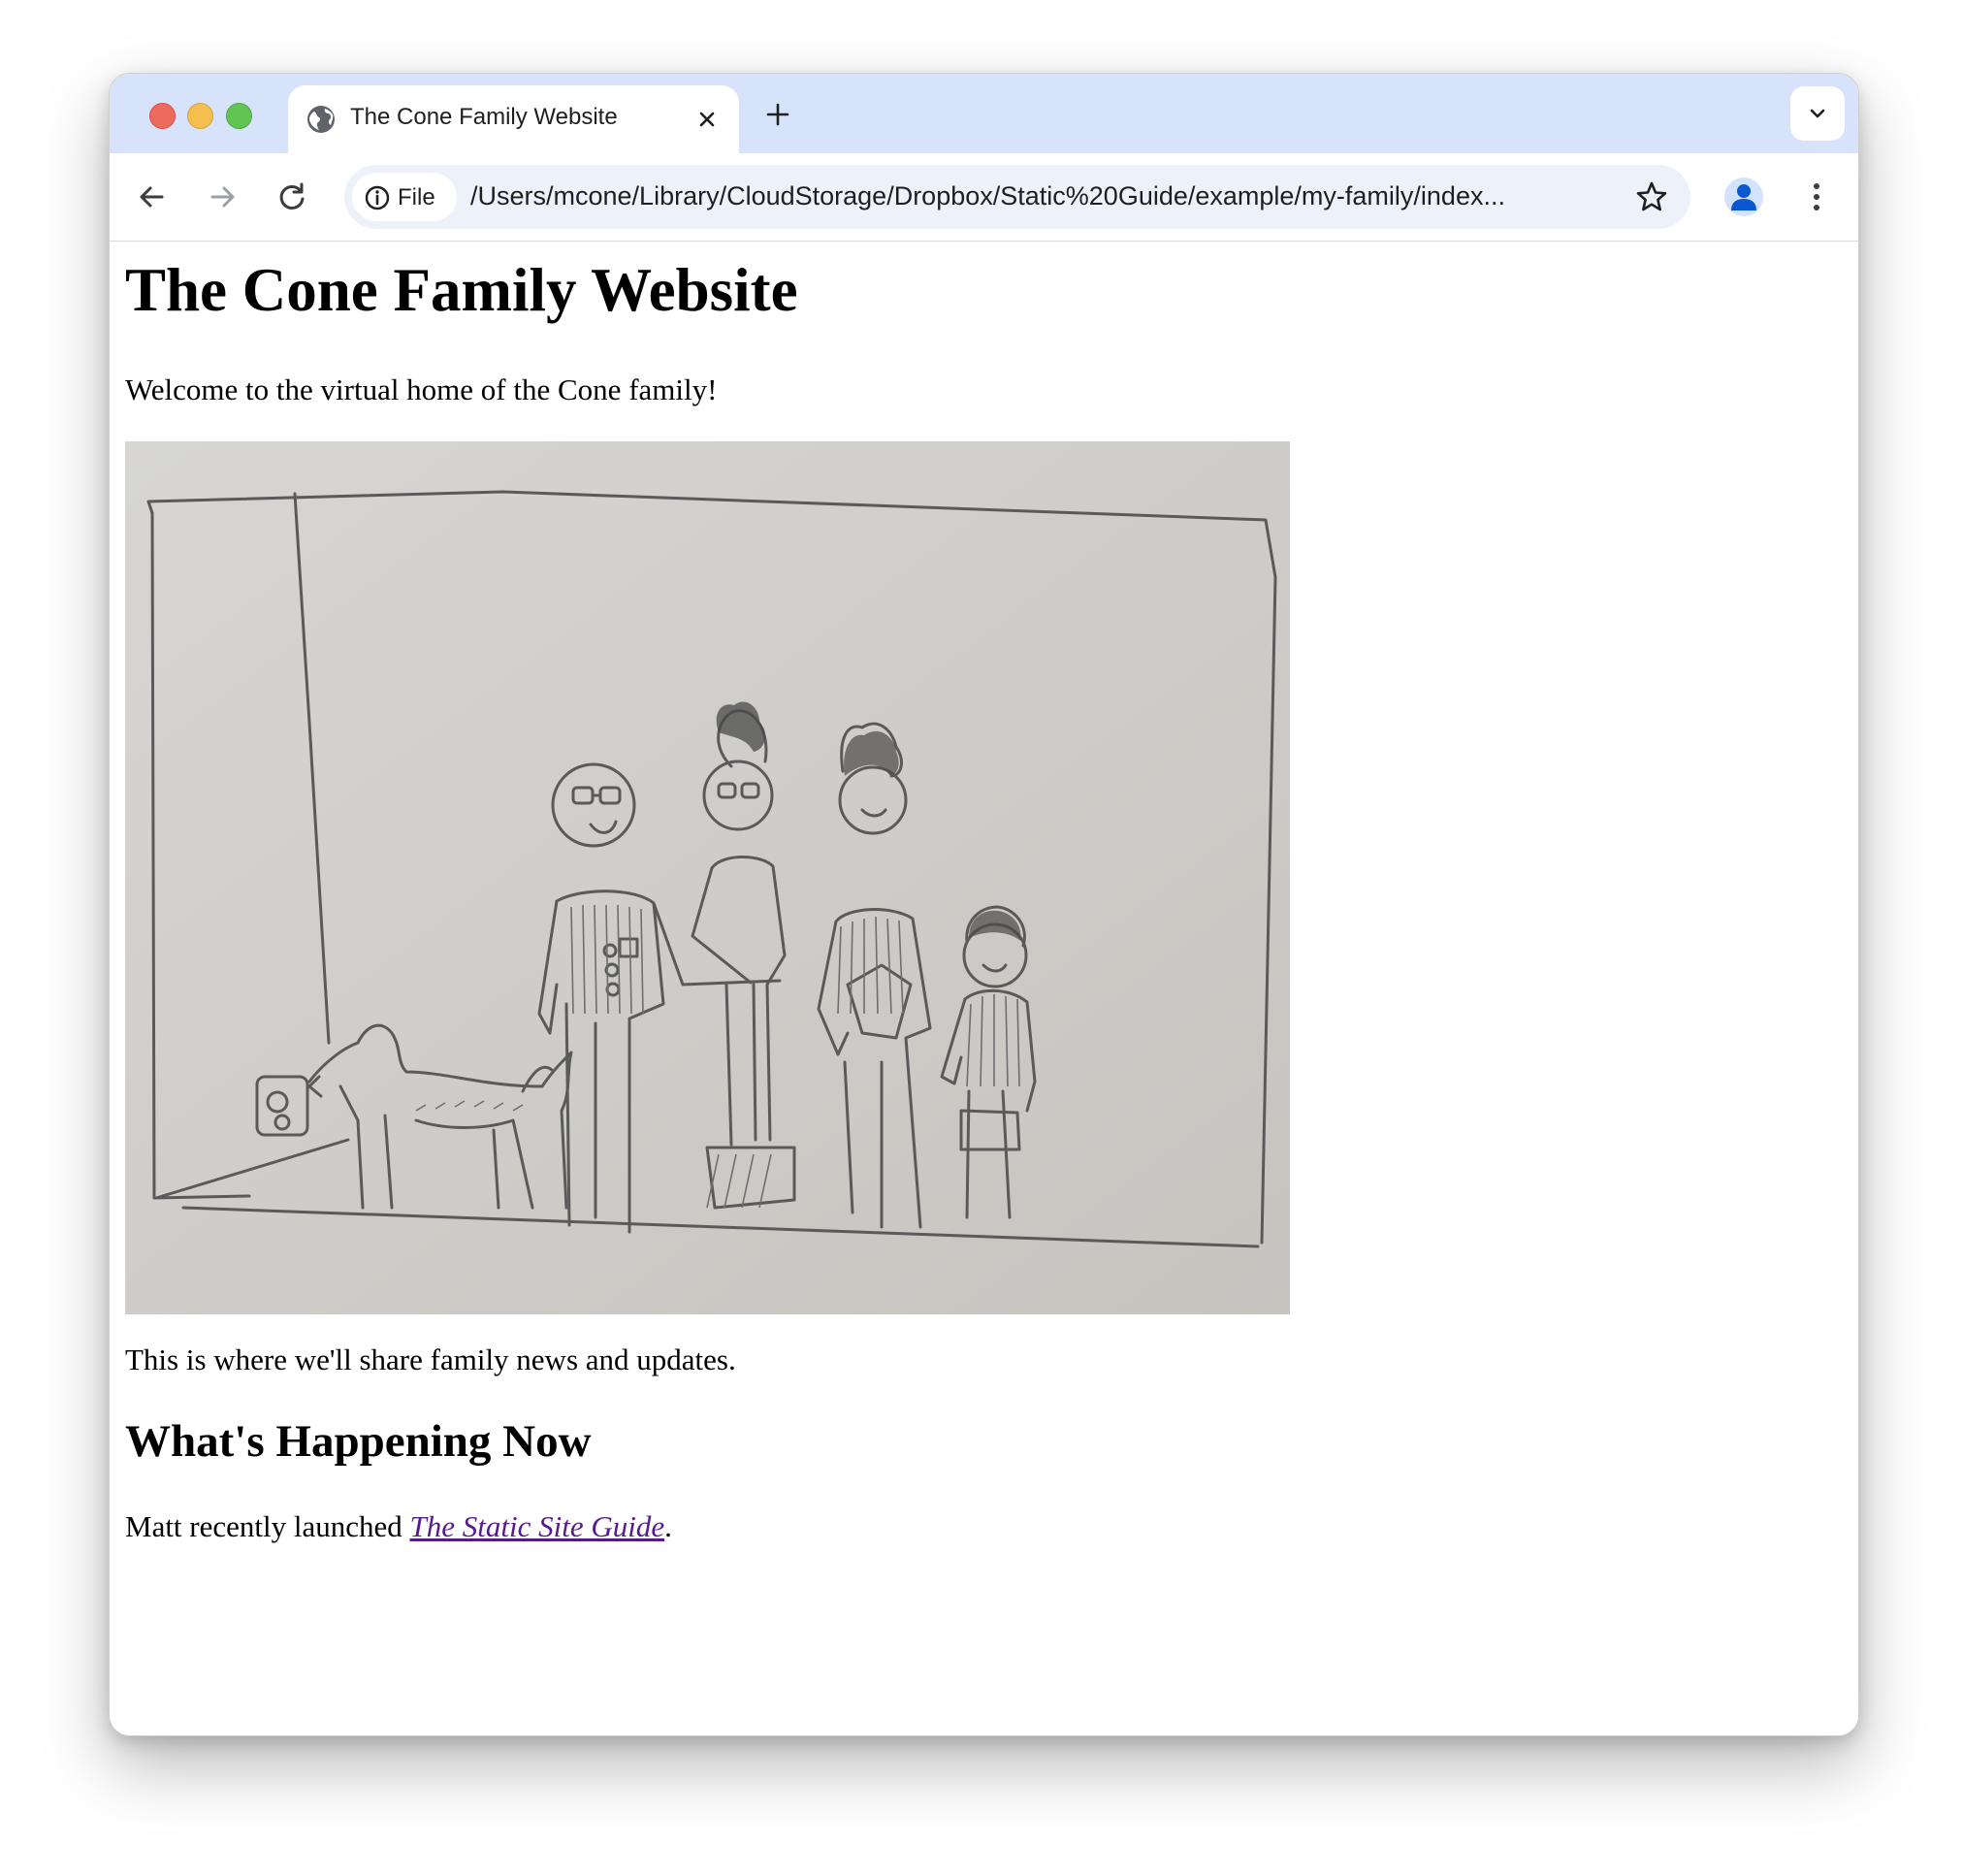 Image resolution: width=1963 pixels, height=1876 pixels. What do you see at coordinates (777, 114) in the screenshot?
I see `plus-icon` at bounding box center [777, 114].